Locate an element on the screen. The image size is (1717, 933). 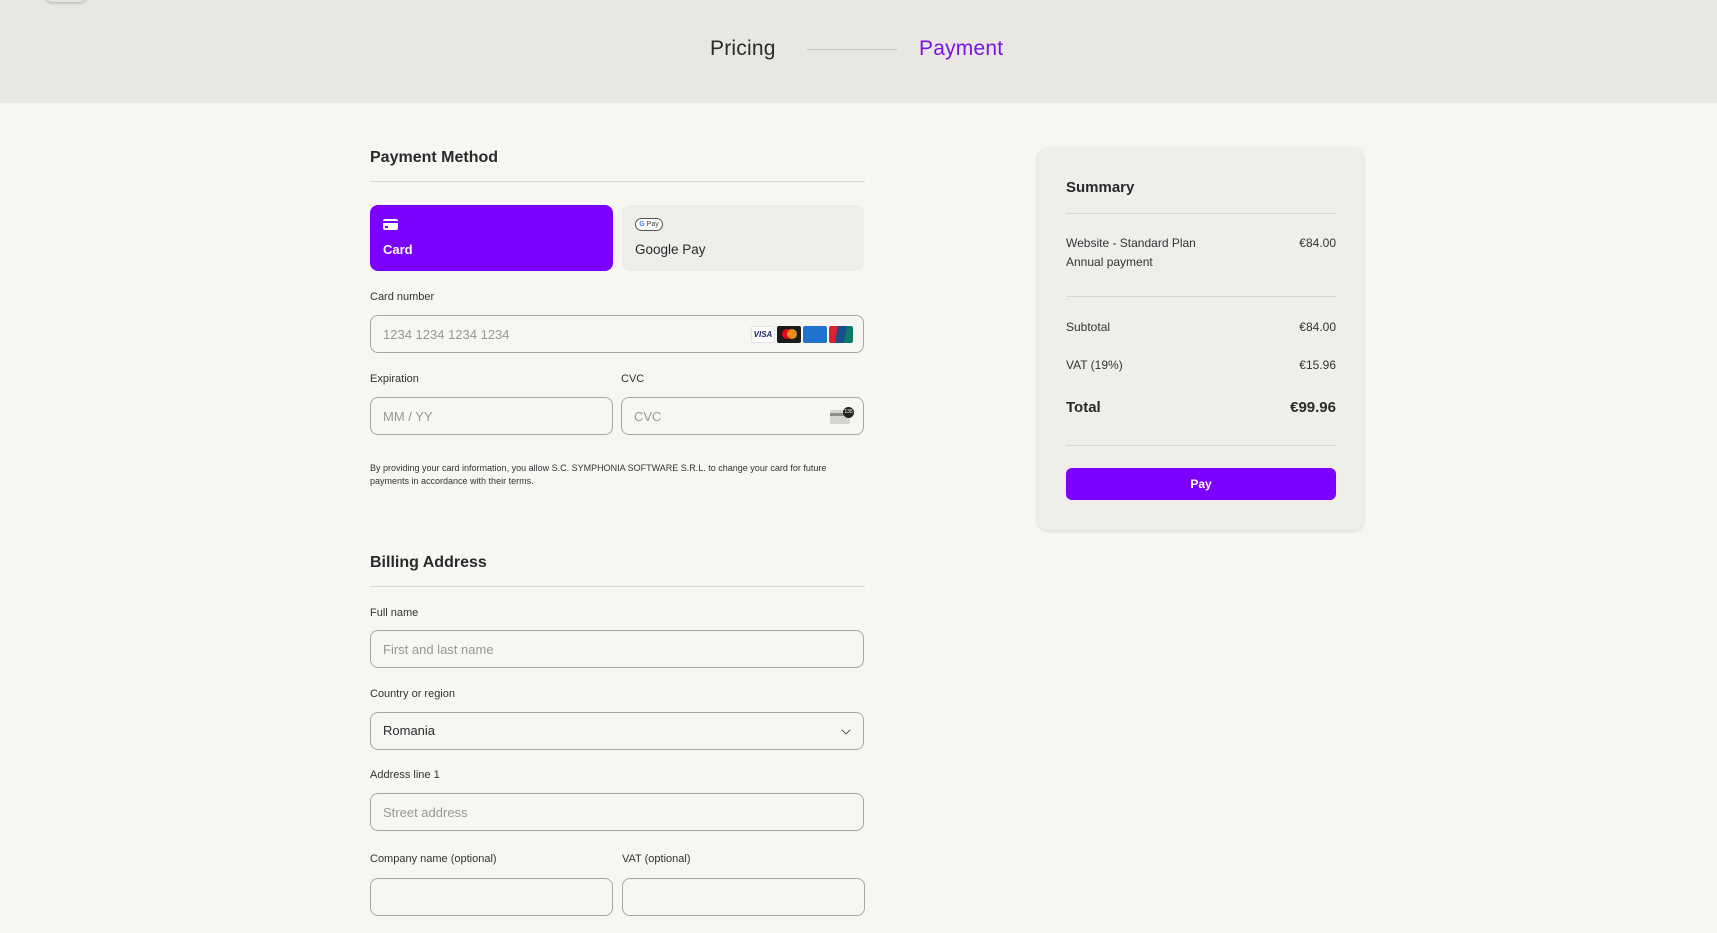
expiration-label: Expiration is located at coordinates (394, 379).